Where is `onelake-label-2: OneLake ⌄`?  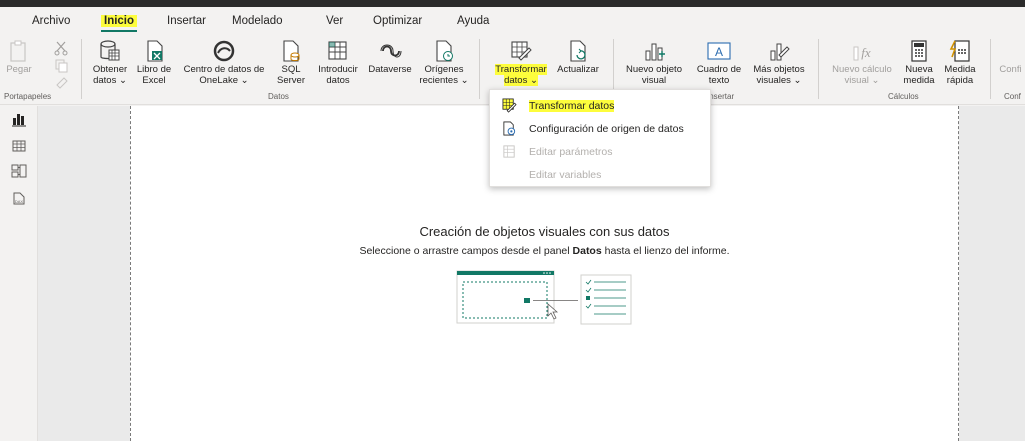 onelake-label-2: OneLake ⌄ is located at coordinates (224, 80).